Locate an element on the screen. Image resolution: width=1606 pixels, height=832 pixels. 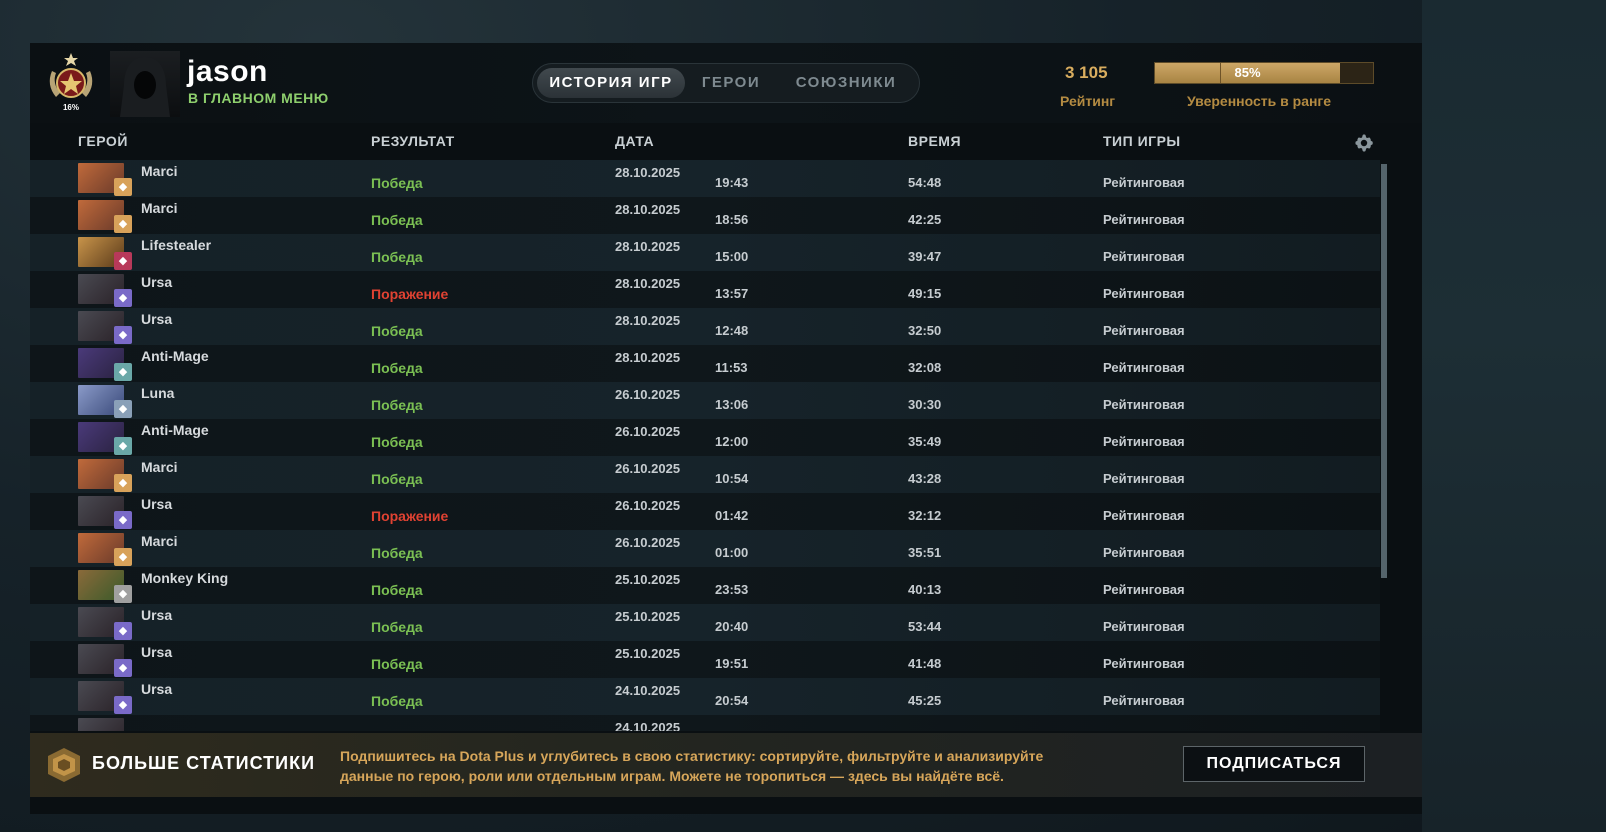
match-time: 01:42 is located at coordinates (732, 515).